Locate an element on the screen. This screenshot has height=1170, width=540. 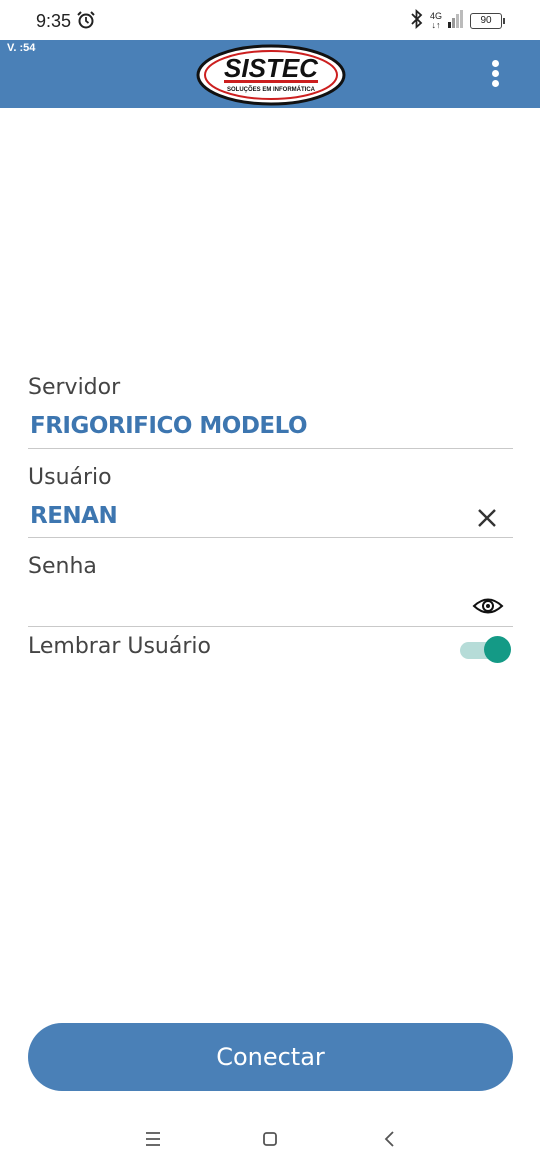
remember-user-toggle is located at coordinates (485, 650).